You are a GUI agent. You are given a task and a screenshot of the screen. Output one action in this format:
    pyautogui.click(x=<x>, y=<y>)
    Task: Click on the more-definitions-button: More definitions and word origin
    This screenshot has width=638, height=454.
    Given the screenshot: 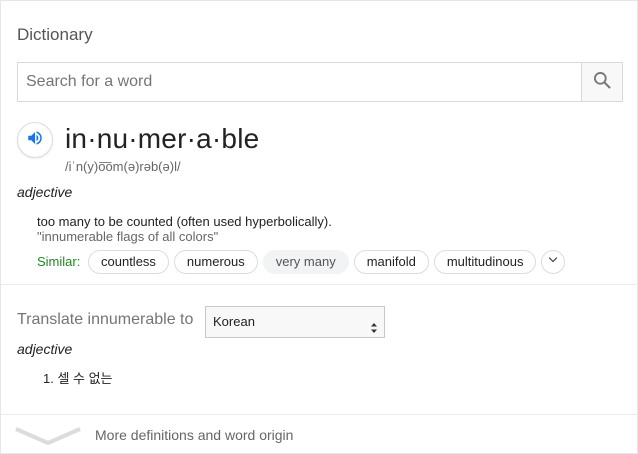 What is the action you would take?
    pyautogui.click(x=319, y=434)
    